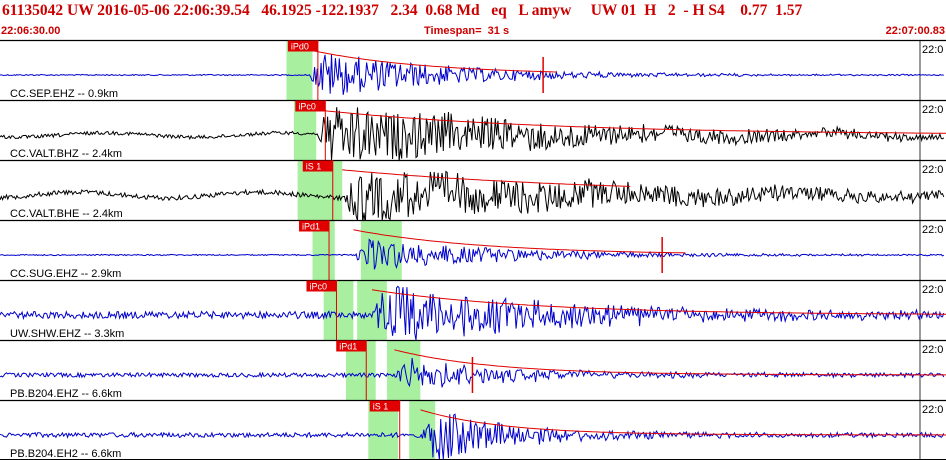 This screenshot has height=460, width=946. I want to click on station-label-1: CC.SEP.EHZ -- 0.9km, so click(64, 94).